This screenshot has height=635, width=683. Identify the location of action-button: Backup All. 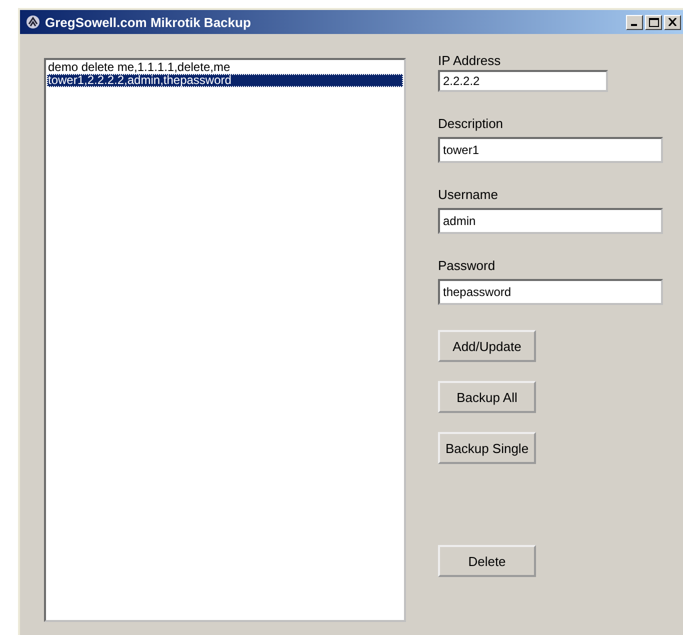
(487, 397).